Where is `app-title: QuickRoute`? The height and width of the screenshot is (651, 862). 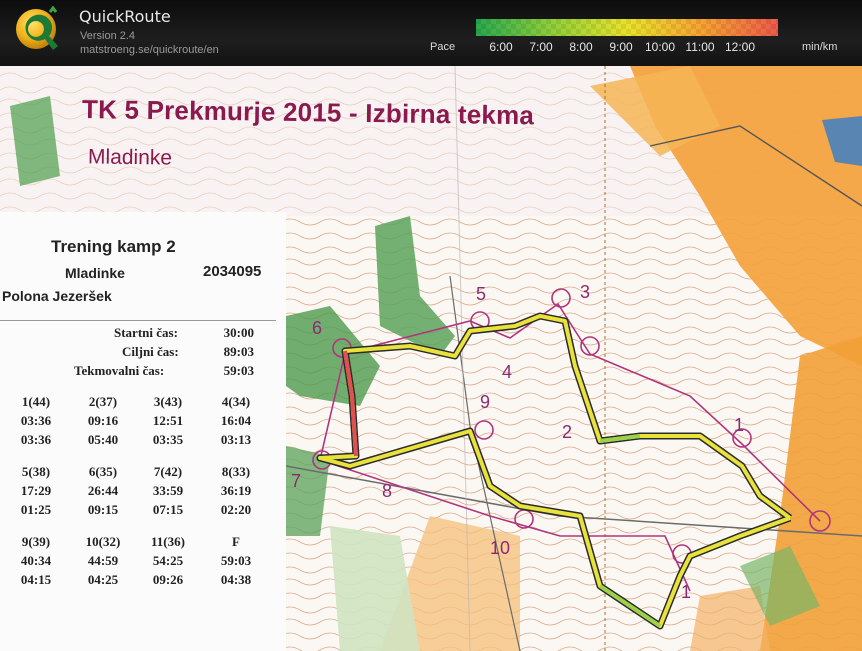
app-title: QuickRoute is located at coordinates (125, 16).